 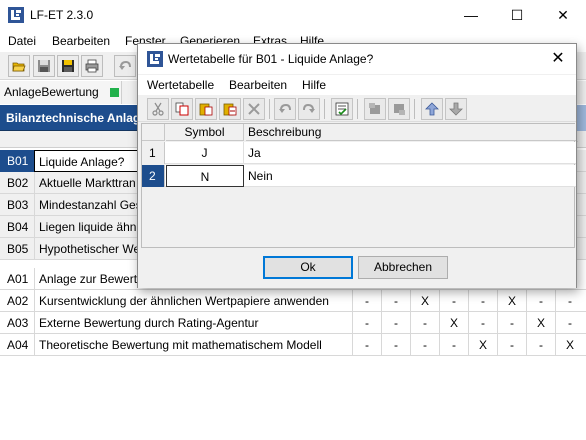 I want to click on description-column-header: Beschreibung, so click(x=411, y=132).